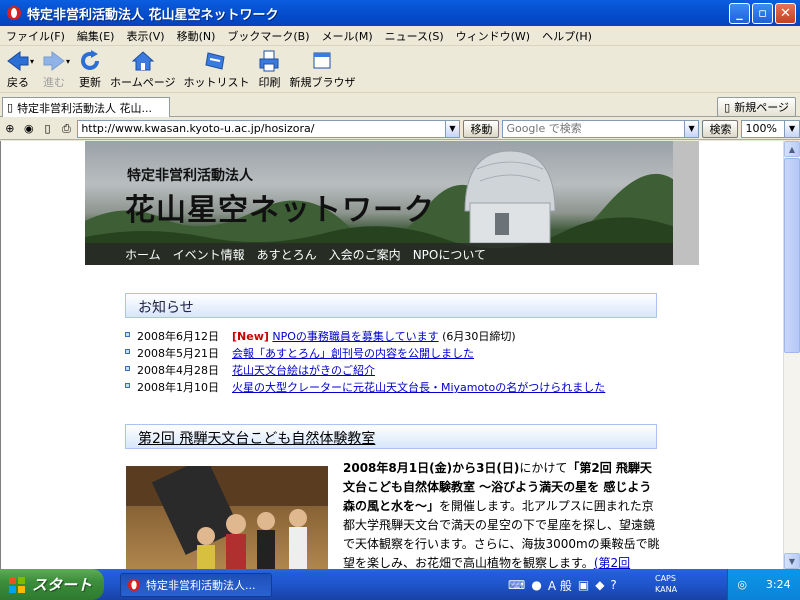 This screenshot has height=600, width=800. Describe the element at coordinates (536, 585) in the screenshot. I see `ime-icon: ●` at that location.